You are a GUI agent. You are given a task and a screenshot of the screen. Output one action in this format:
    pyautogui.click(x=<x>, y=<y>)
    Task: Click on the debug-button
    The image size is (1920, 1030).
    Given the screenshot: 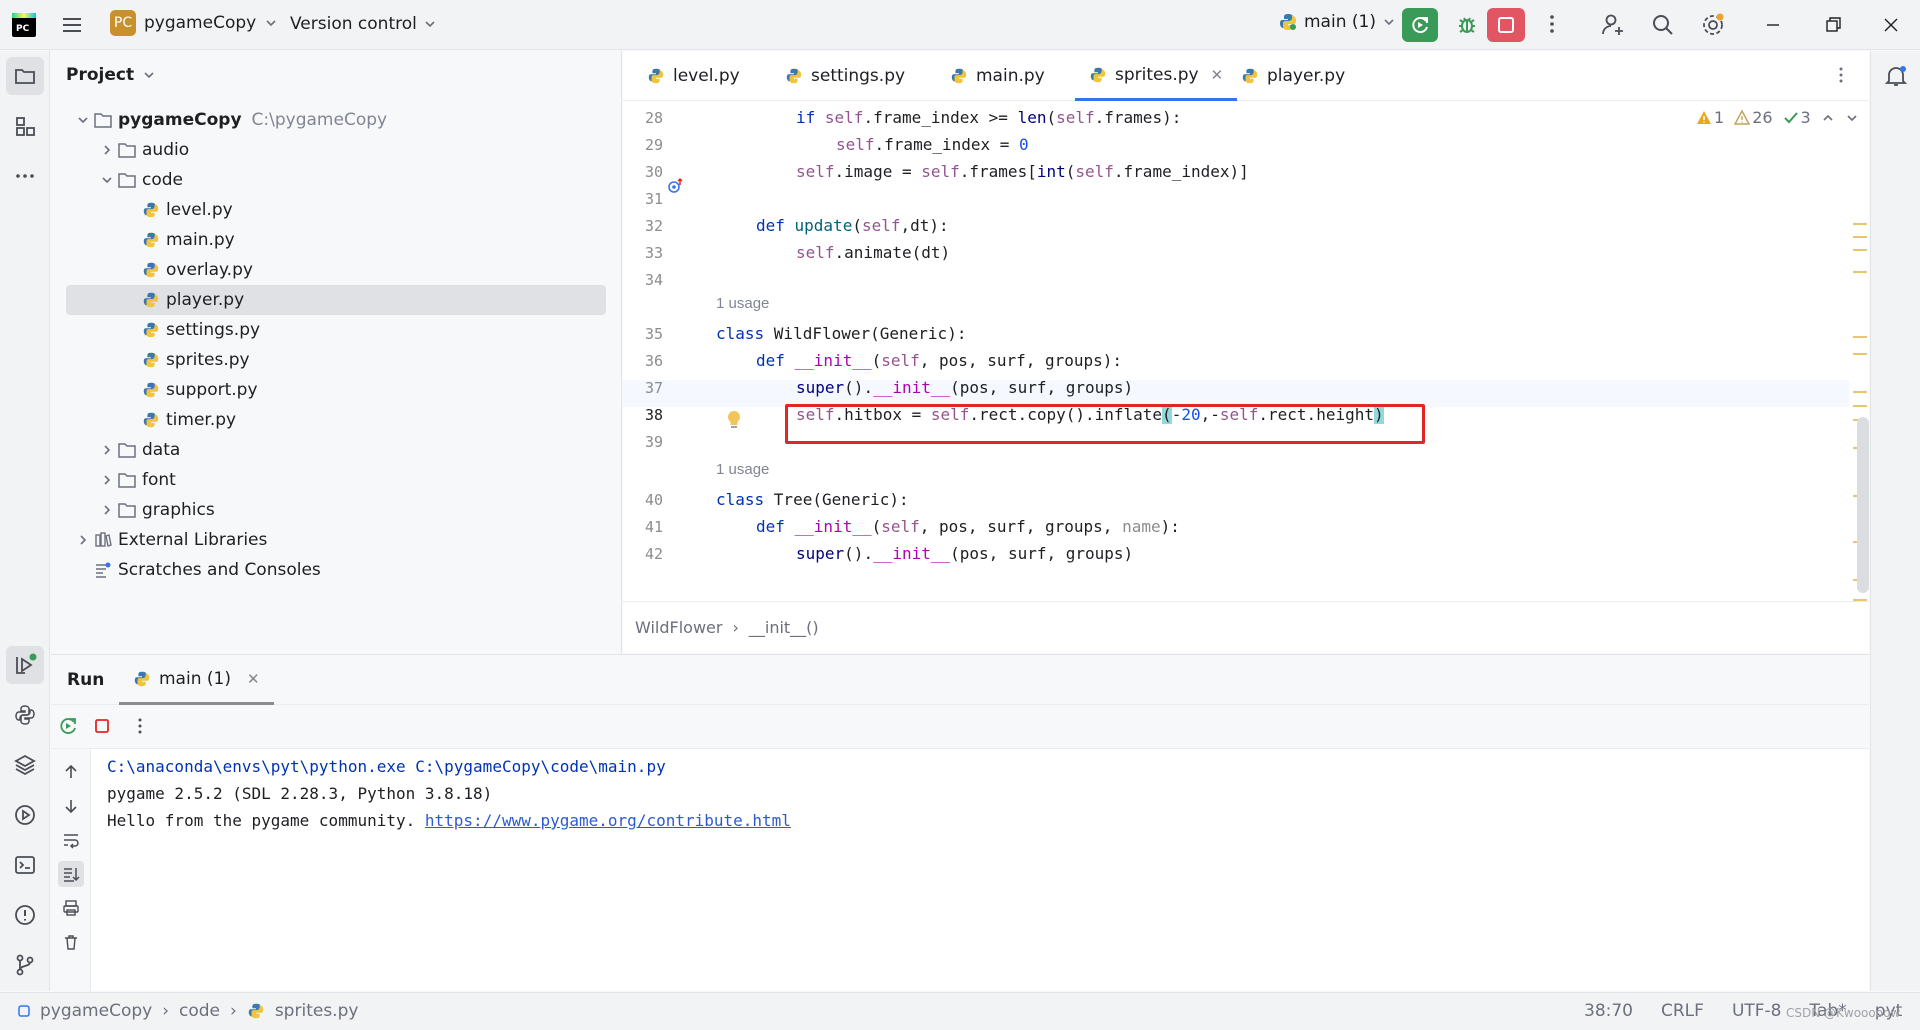 What is the action you would take?
    pyautogui.click(x=1467, y=25)
    